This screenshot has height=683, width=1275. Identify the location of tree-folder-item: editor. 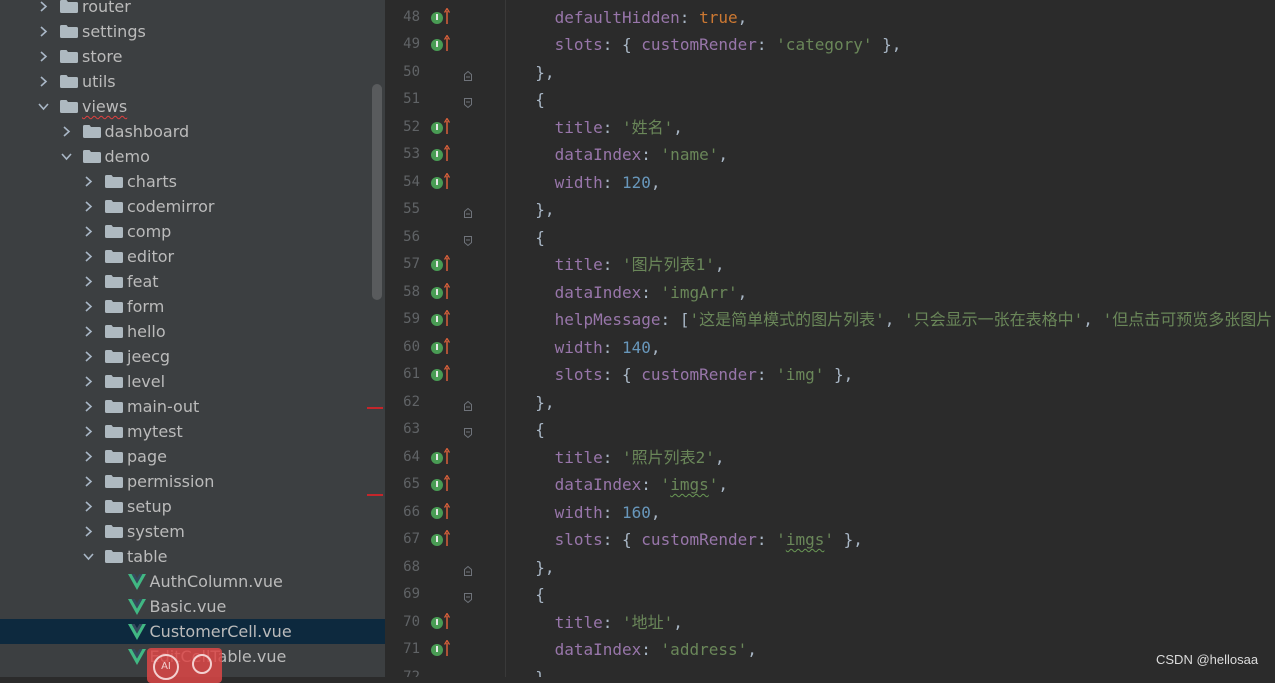
(192, 256).